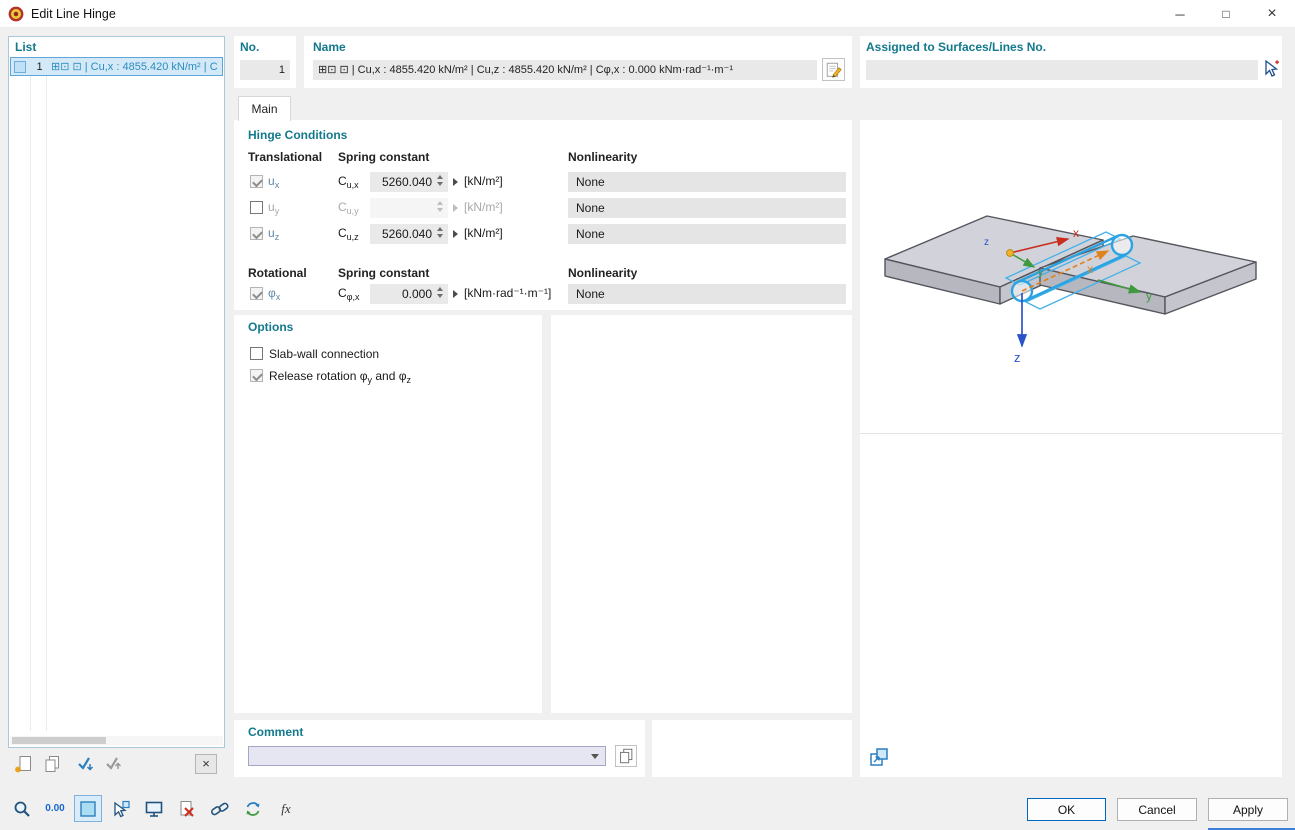  I want to click on uz-unit: [kN/m²], so click(483, 233).